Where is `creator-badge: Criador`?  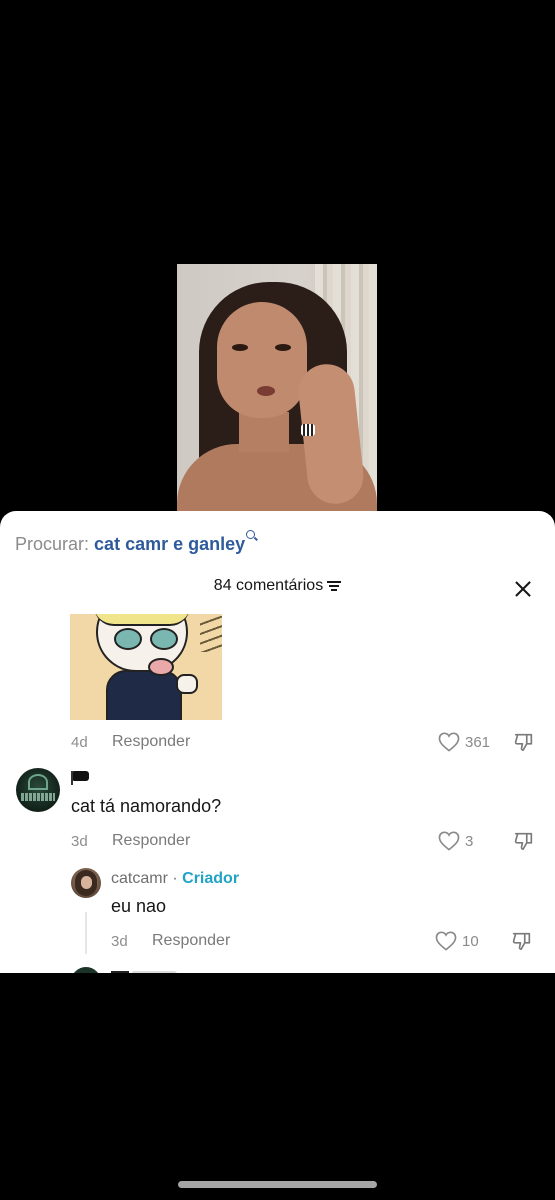 creator-badge: Criador is located at coordinates (211, 878).